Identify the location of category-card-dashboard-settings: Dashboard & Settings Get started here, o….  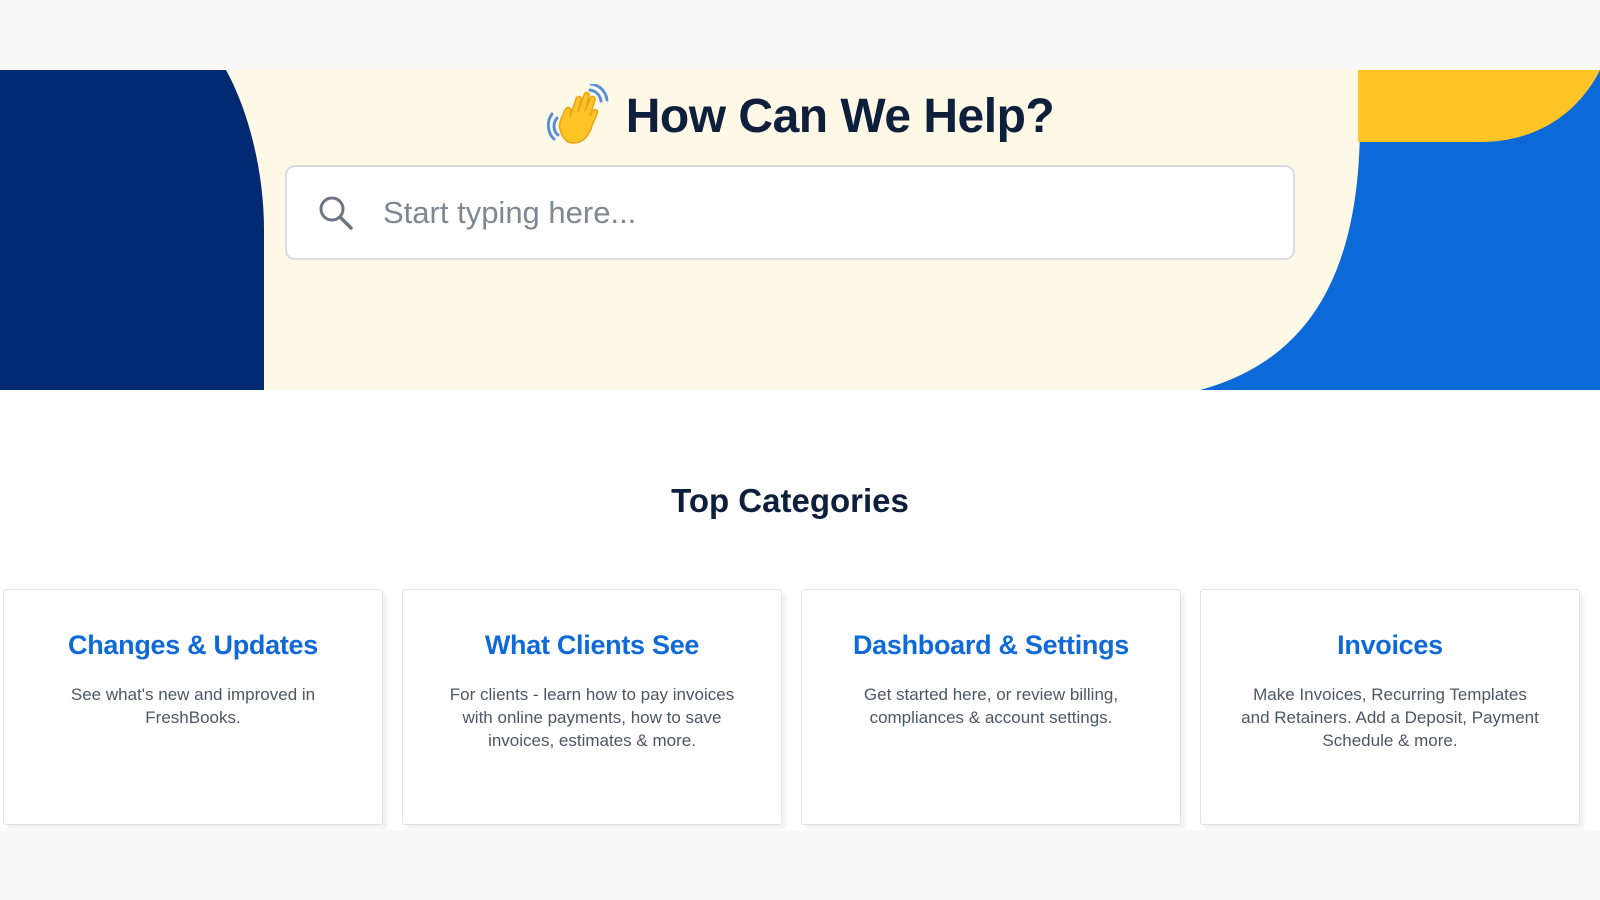
(991, 707).